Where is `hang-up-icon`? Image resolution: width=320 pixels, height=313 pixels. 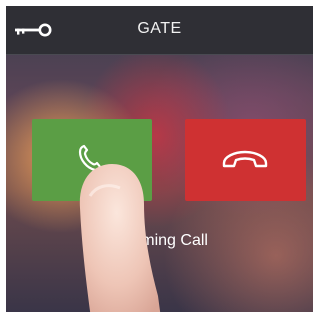
hang-up-icon is located at coordinates (245, 159).